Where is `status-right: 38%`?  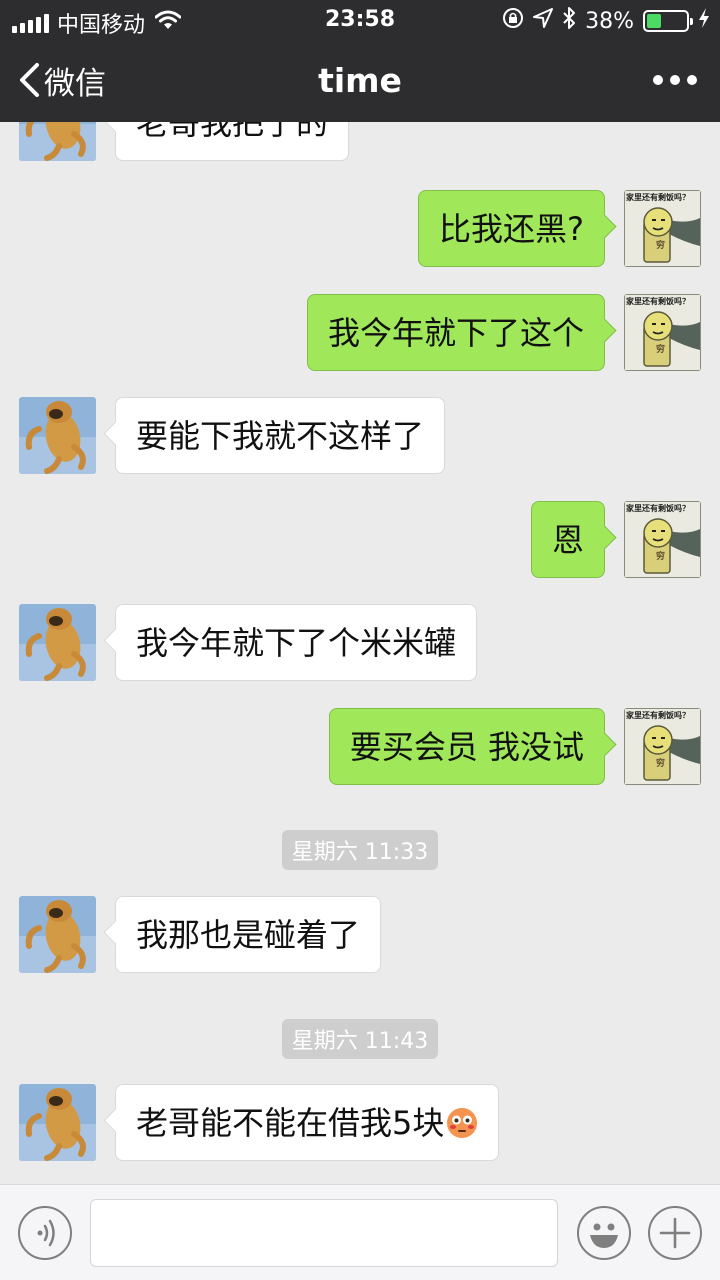
status-right: 38% is located at coordinates (606, 21).